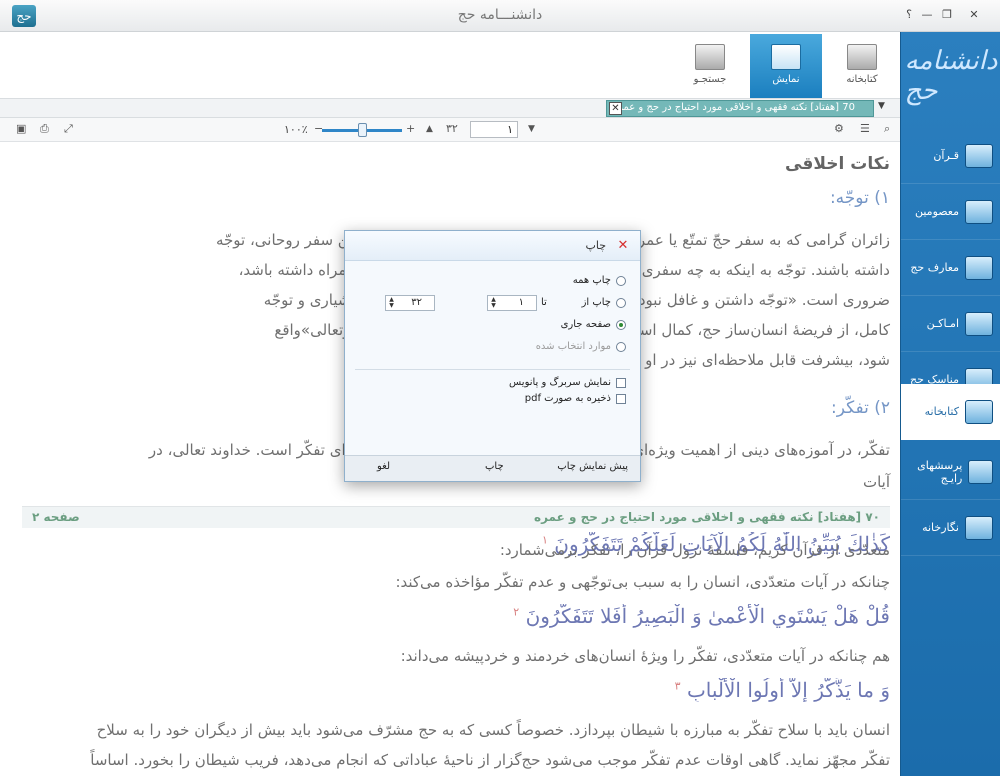 The height and width of the screenshot is (776, 1000). I want to click on settings-icon: ⚙, so click(839, 128).